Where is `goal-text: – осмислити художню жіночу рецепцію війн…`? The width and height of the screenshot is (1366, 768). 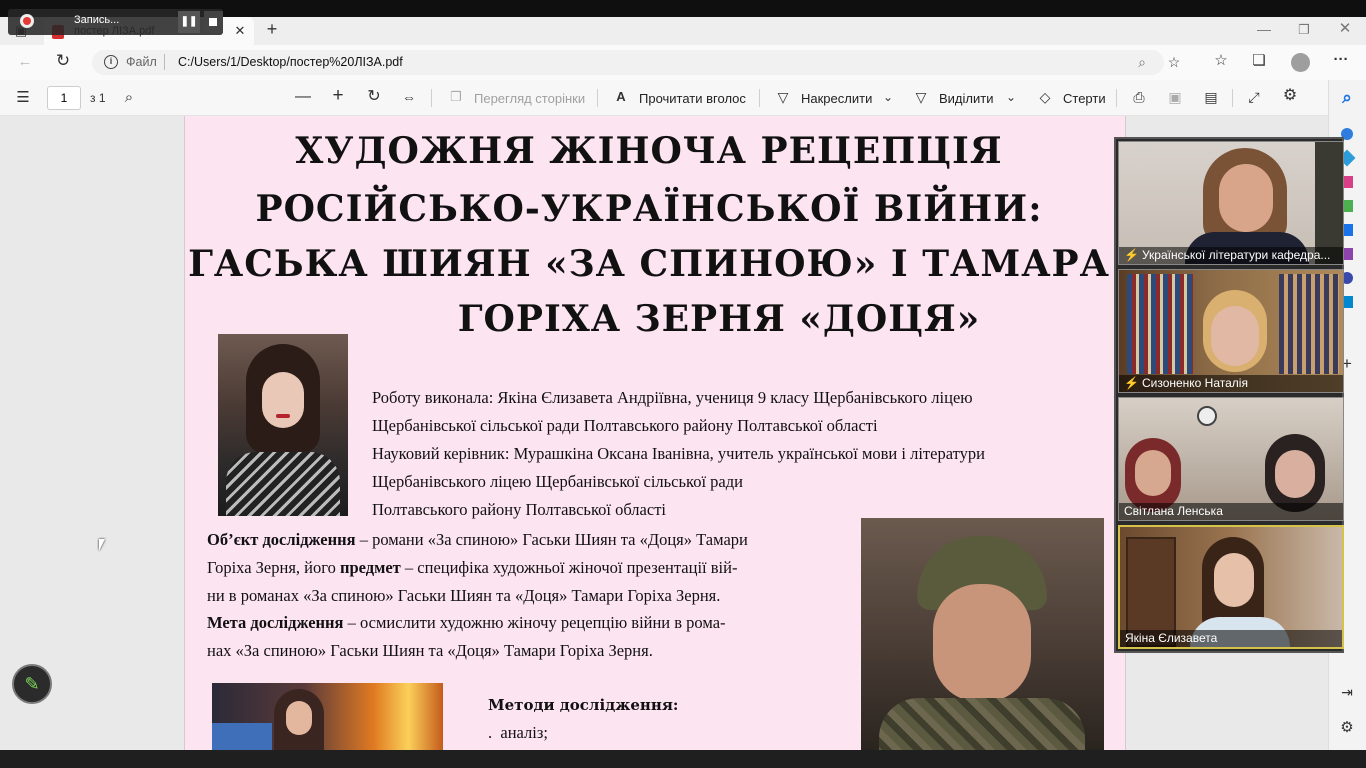 goal-text: – осмислити художню жіночу рецепцію війн… is located at coordinates (534, 622).